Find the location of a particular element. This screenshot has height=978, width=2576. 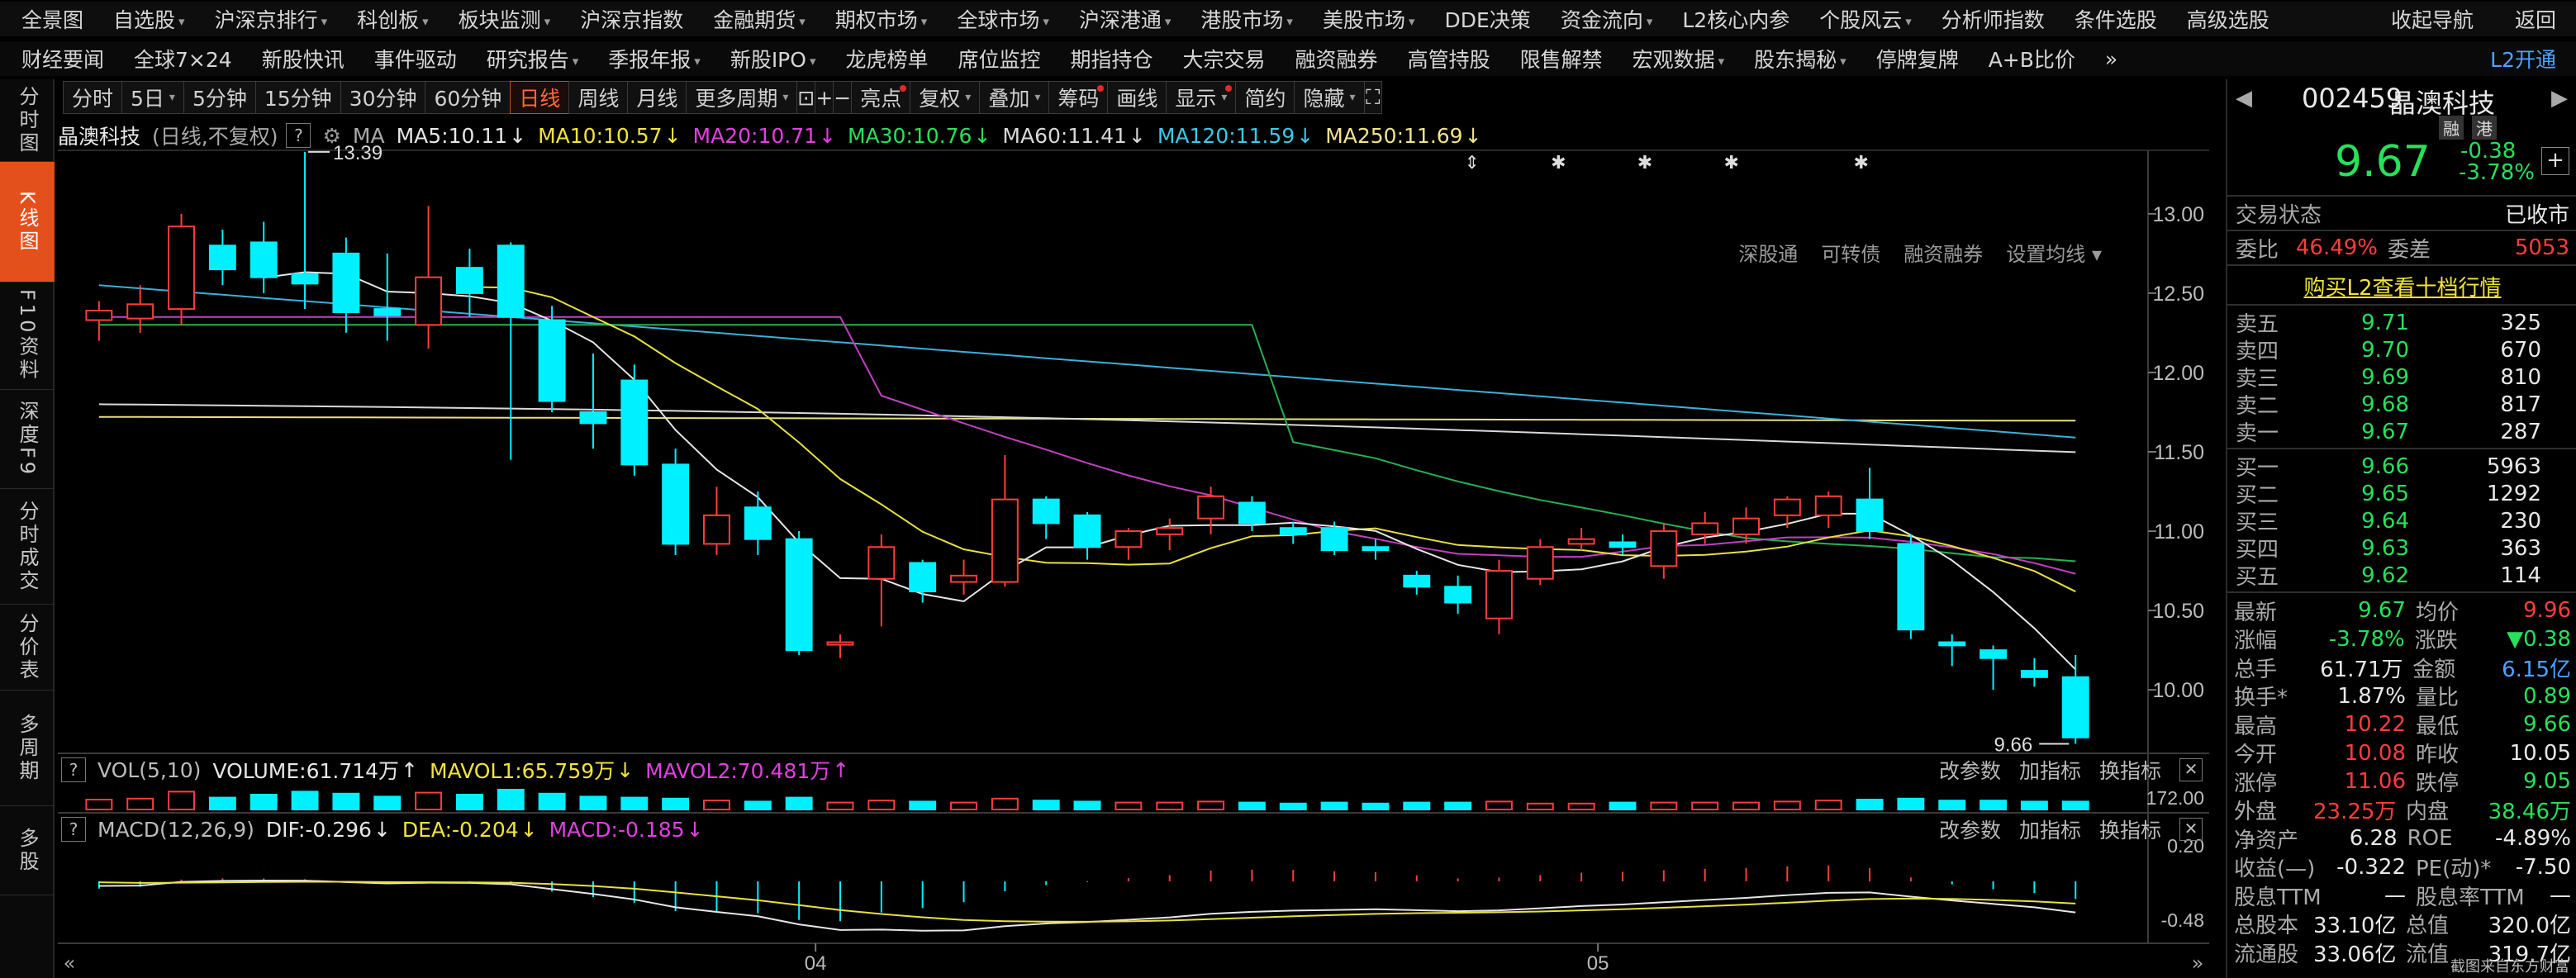

left-tab-2: F10资料 is located at coordinates (27, 336).